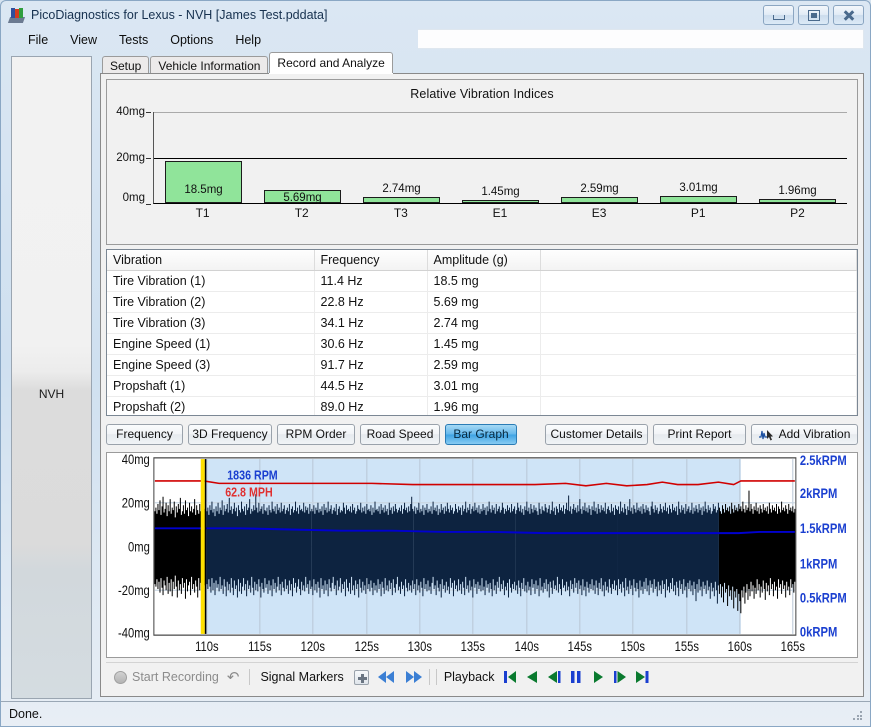  I want to click on bar-value-label: 5.69mg, so click(302, 197).